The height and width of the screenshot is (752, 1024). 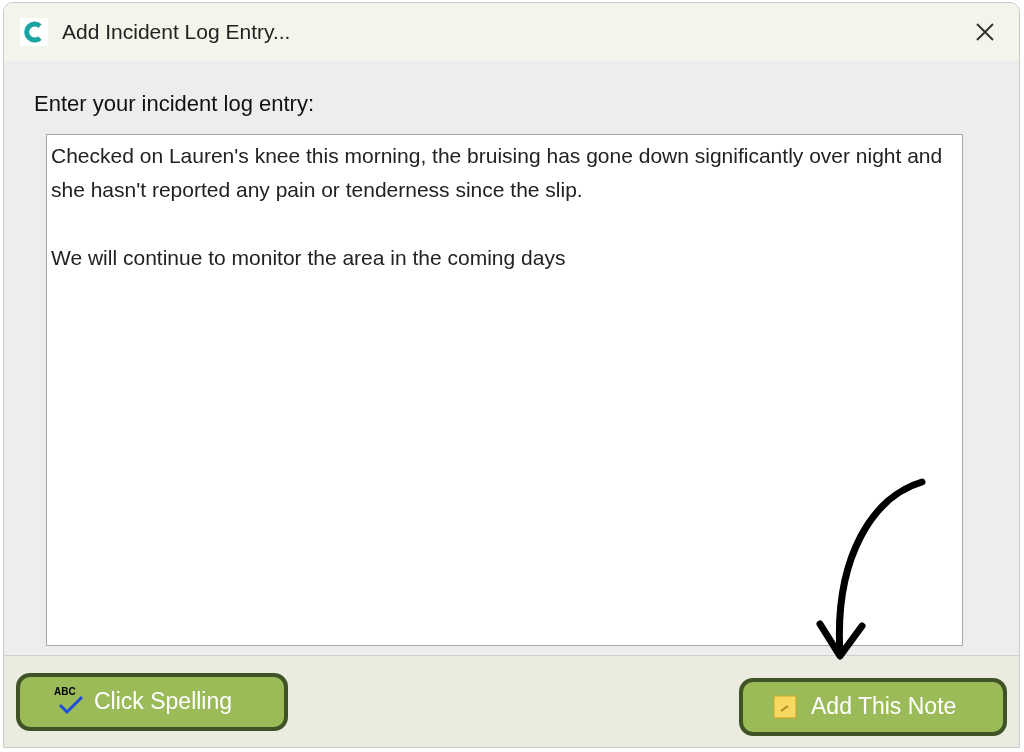 What do you see at coordinates (34, 32) in the screenshot?
I see `app-logo-icon` at bounding box center [34, 32].